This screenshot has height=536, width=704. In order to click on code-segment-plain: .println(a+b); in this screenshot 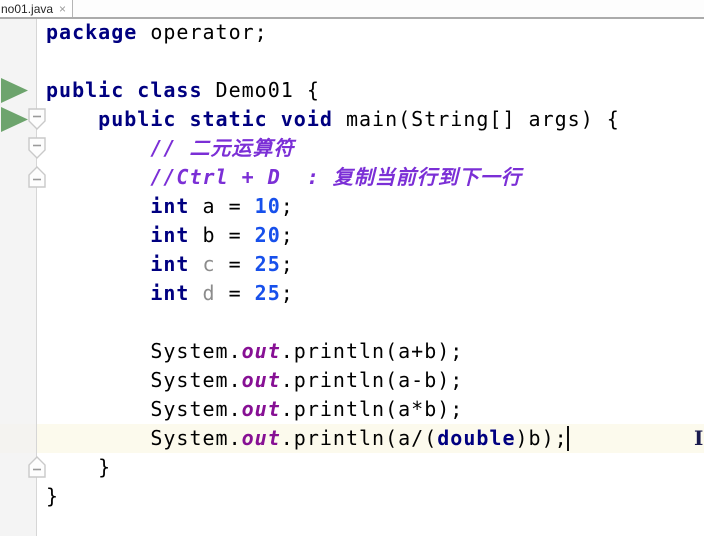, I will do `click(372, 351)`.